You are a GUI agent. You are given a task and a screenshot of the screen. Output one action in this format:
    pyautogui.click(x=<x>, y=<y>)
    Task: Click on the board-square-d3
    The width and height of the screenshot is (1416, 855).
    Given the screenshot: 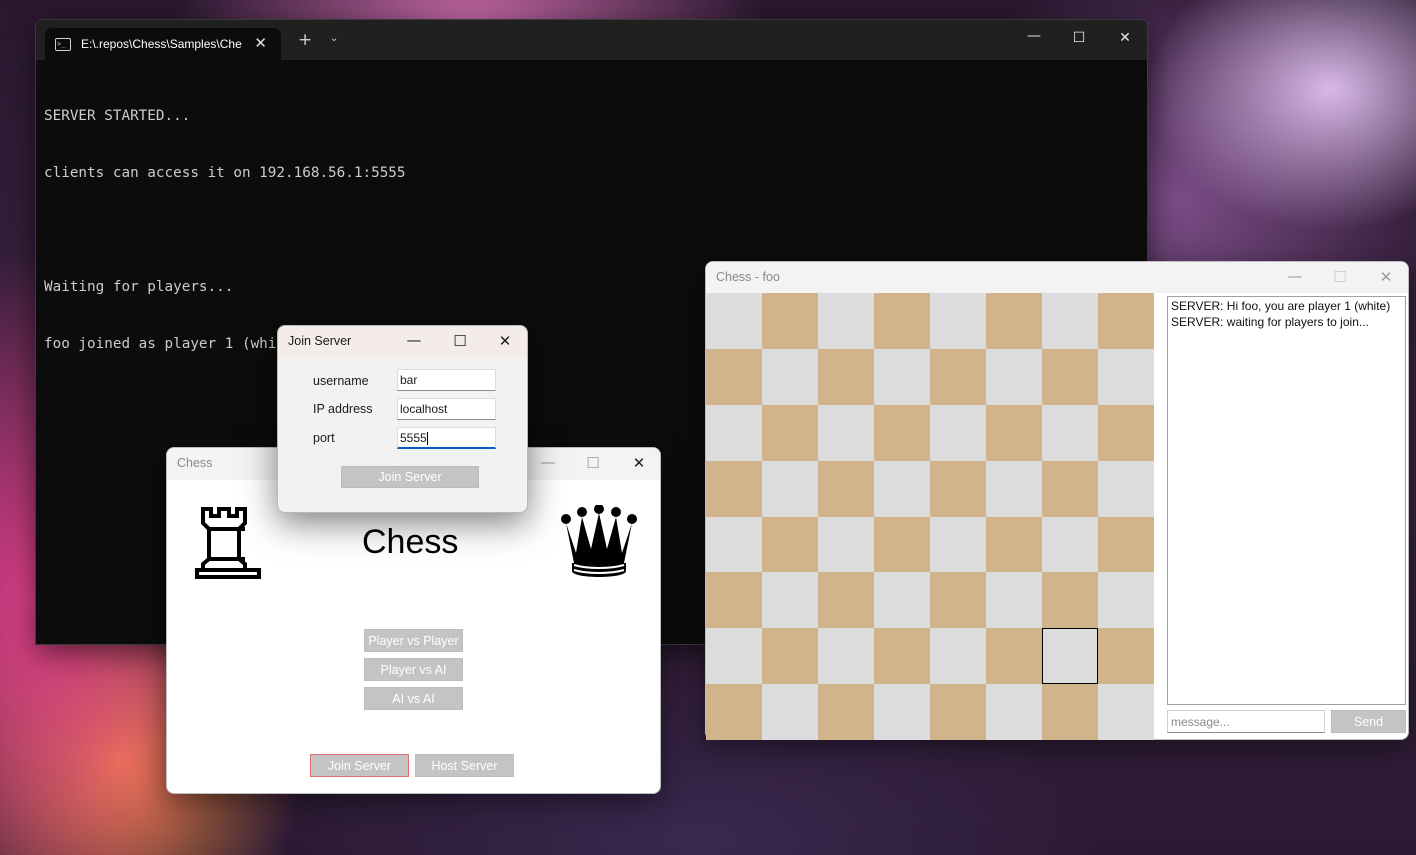 What is the action you would take?
    pyautogui.click(x=902, y=600)
    